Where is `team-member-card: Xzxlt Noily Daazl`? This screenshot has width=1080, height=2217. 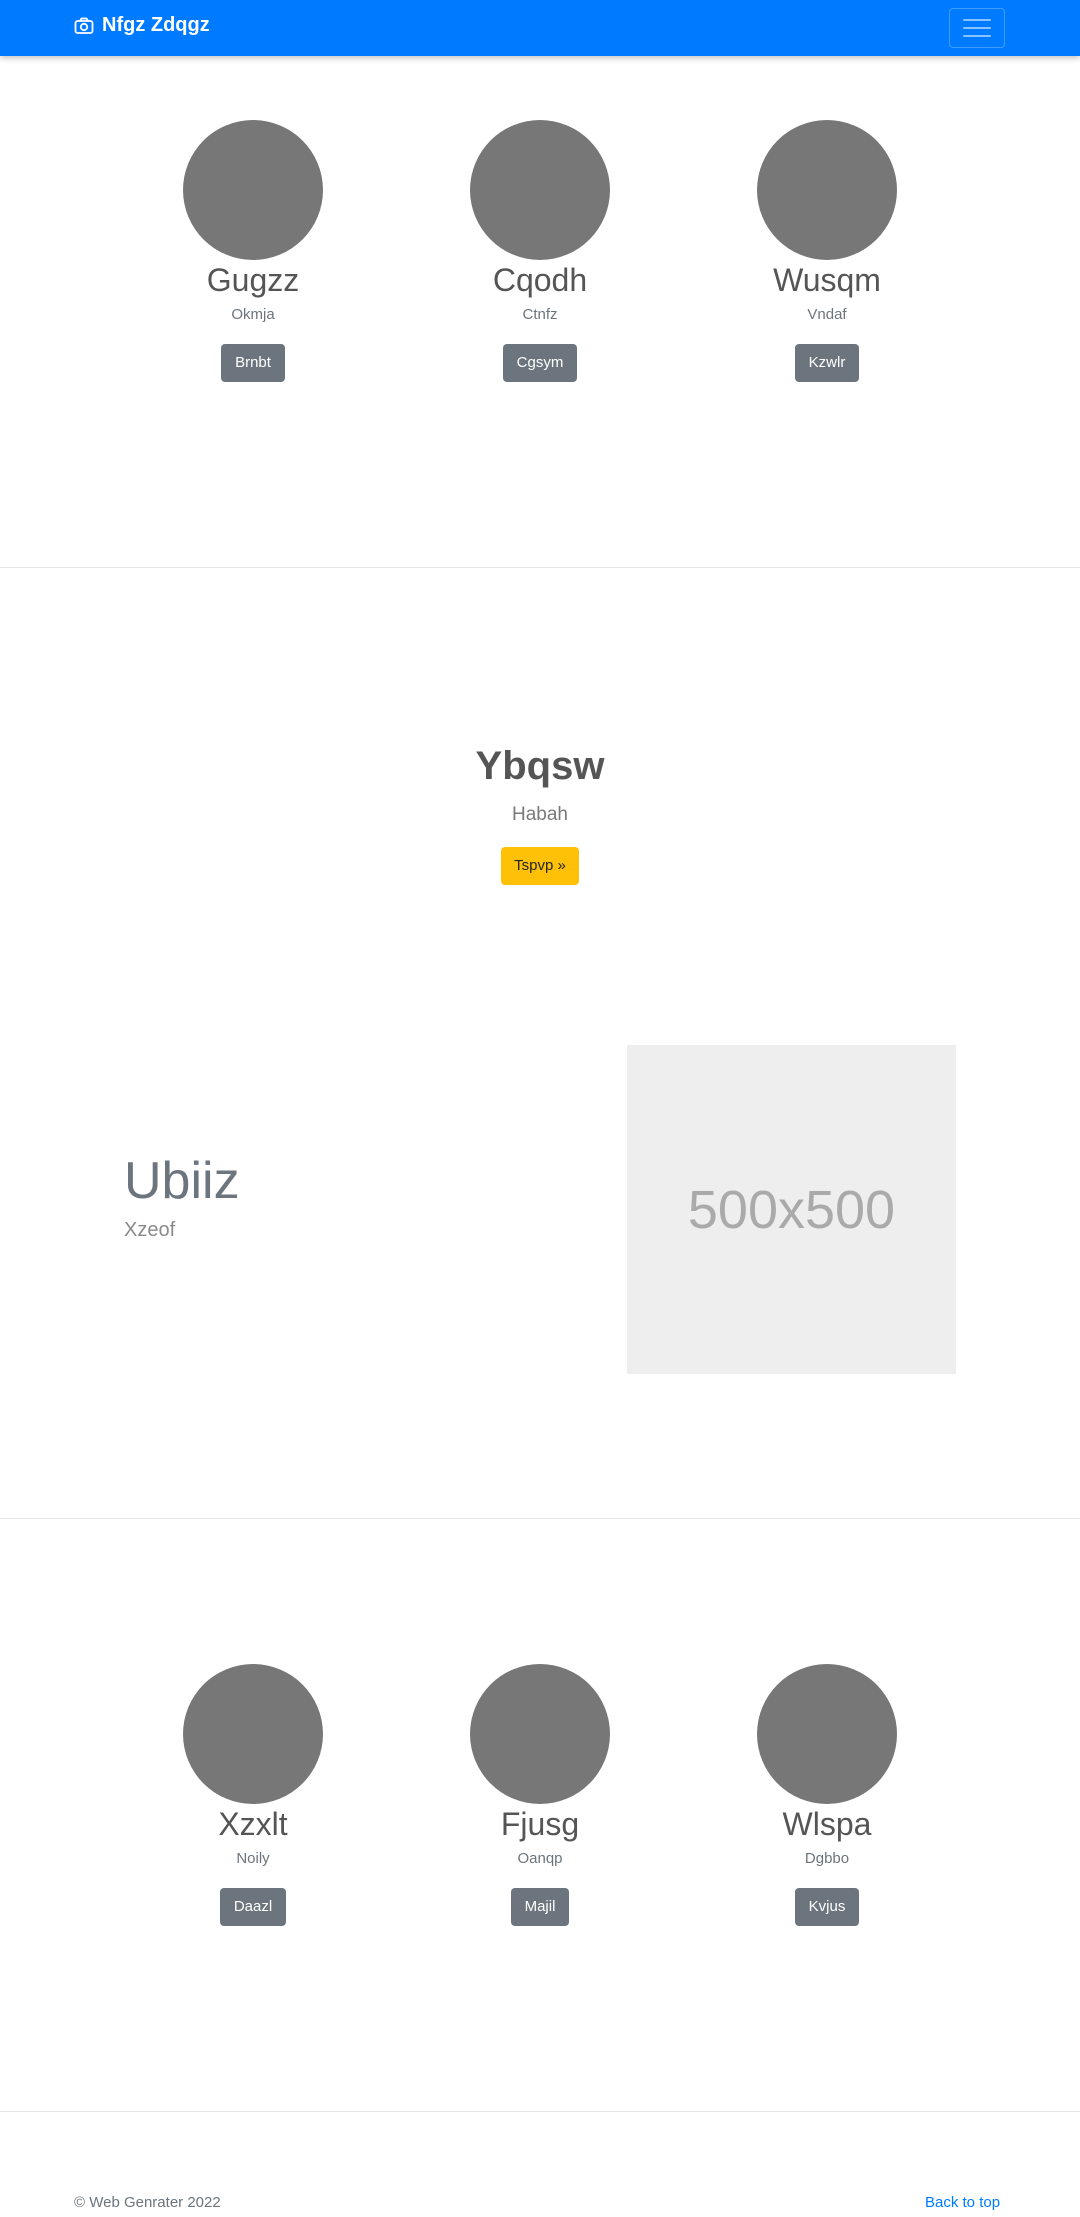
team-member-card: Xzxlt Noily Daazl is located at coordinates (253, 1795).